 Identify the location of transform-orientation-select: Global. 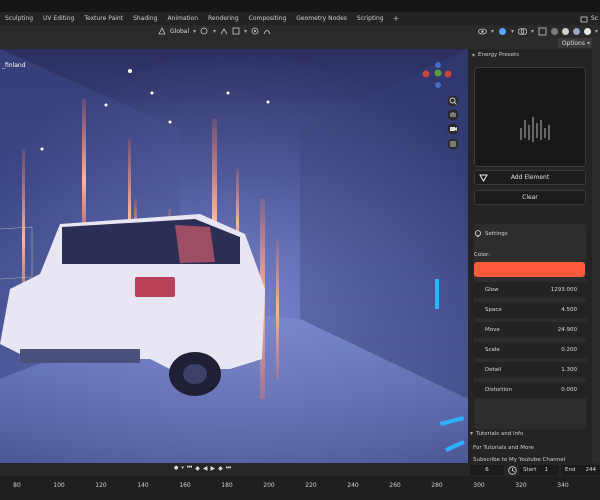
(179, 31).